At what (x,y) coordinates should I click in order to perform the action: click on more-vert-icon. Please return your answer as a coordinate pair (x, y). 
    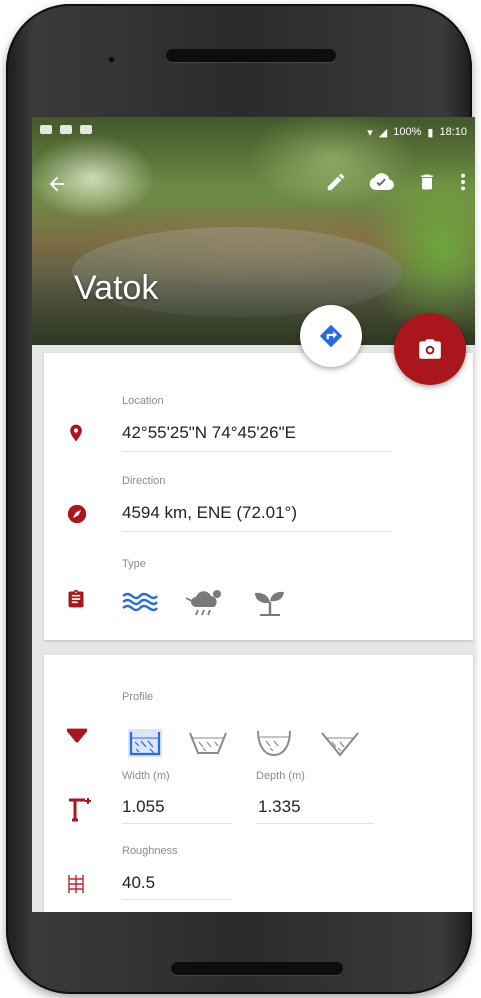
    Looking at the image, I should click on (463, 182).